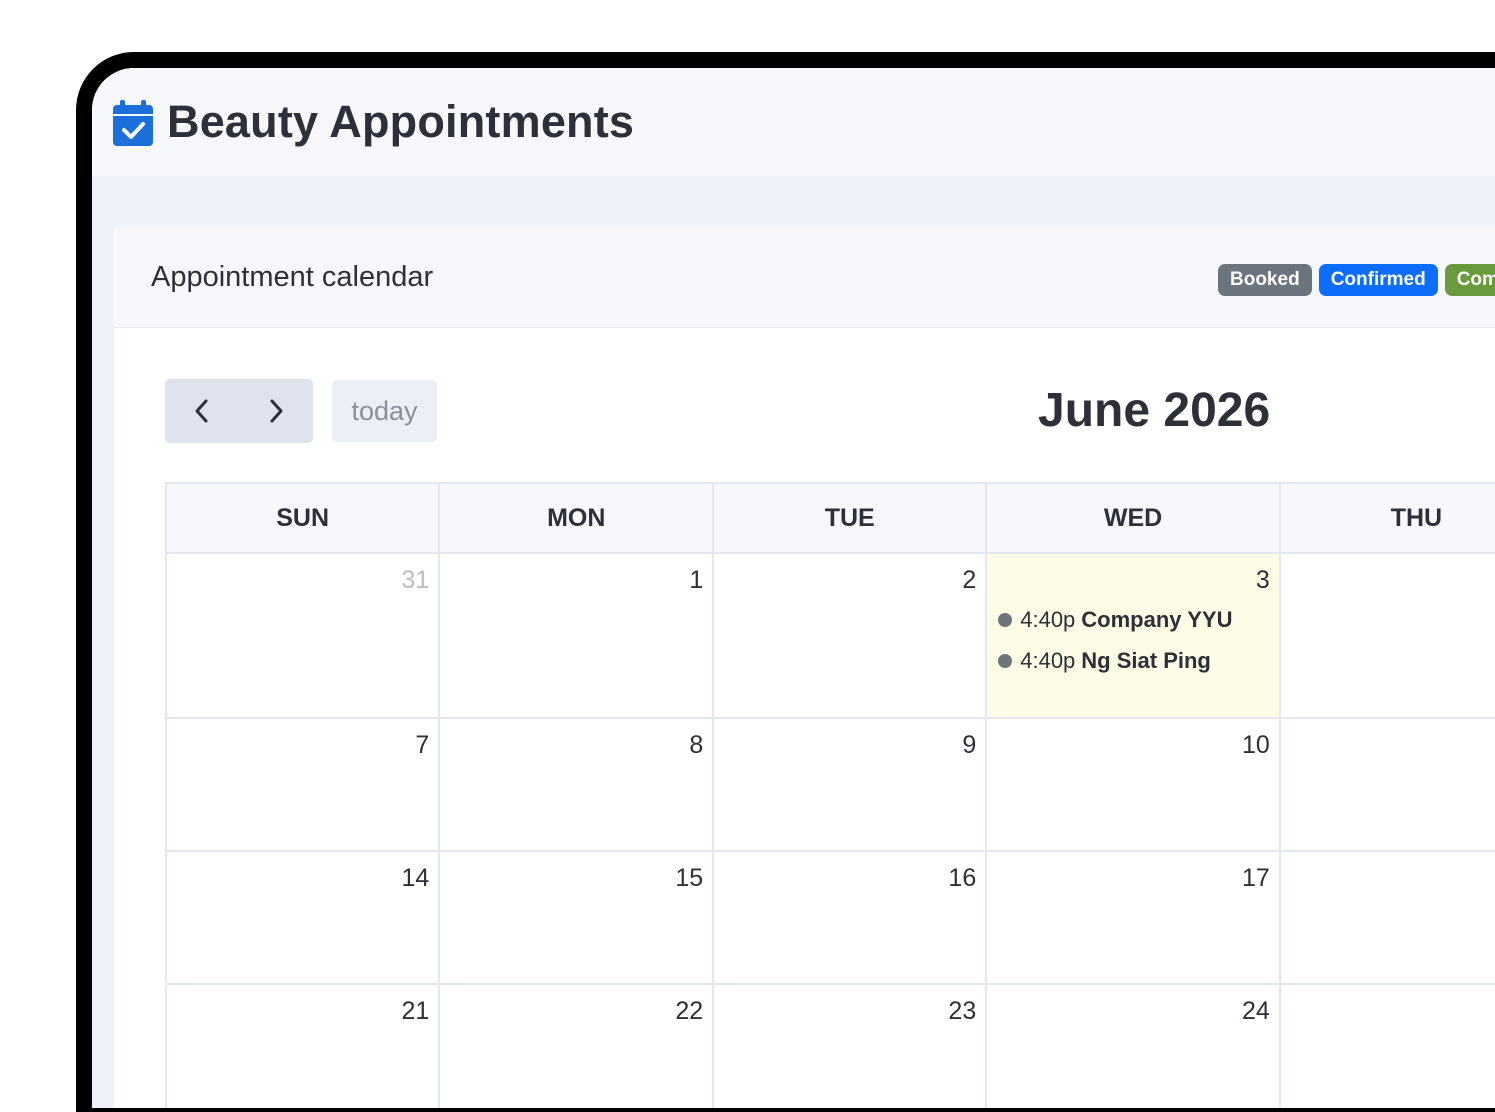  What do you see at coordinates (1157, 619) in the screenshot?
I see `event-title: Company YYU` at bounding box center [1157, 619].